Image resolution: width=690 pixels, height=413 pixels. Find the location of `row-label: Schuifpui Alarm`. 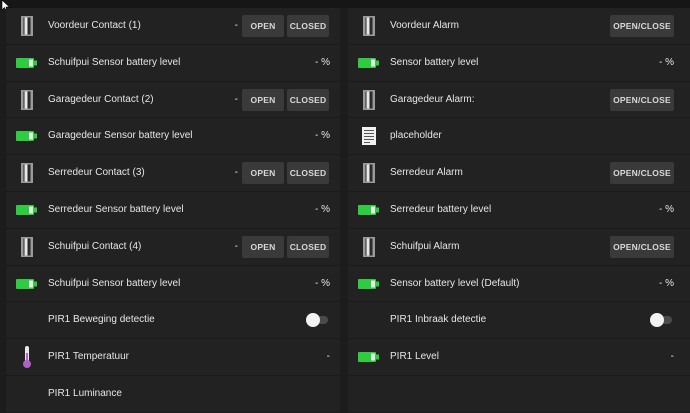

row-label: Schuifpui Alarm is located at coordinates (425, 246).